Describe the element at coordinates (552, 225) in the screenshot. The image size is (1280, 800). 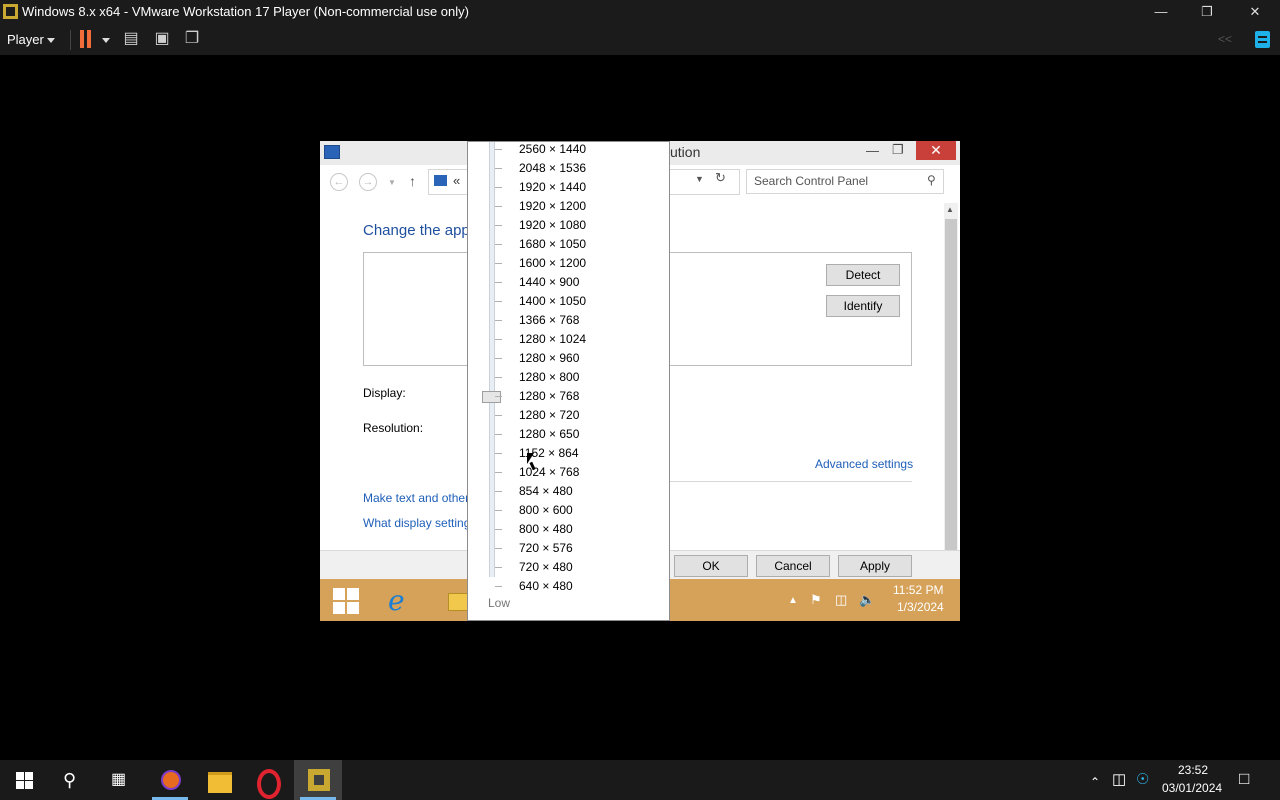
I see `resolution-option: 1920 × 1080` at that location.